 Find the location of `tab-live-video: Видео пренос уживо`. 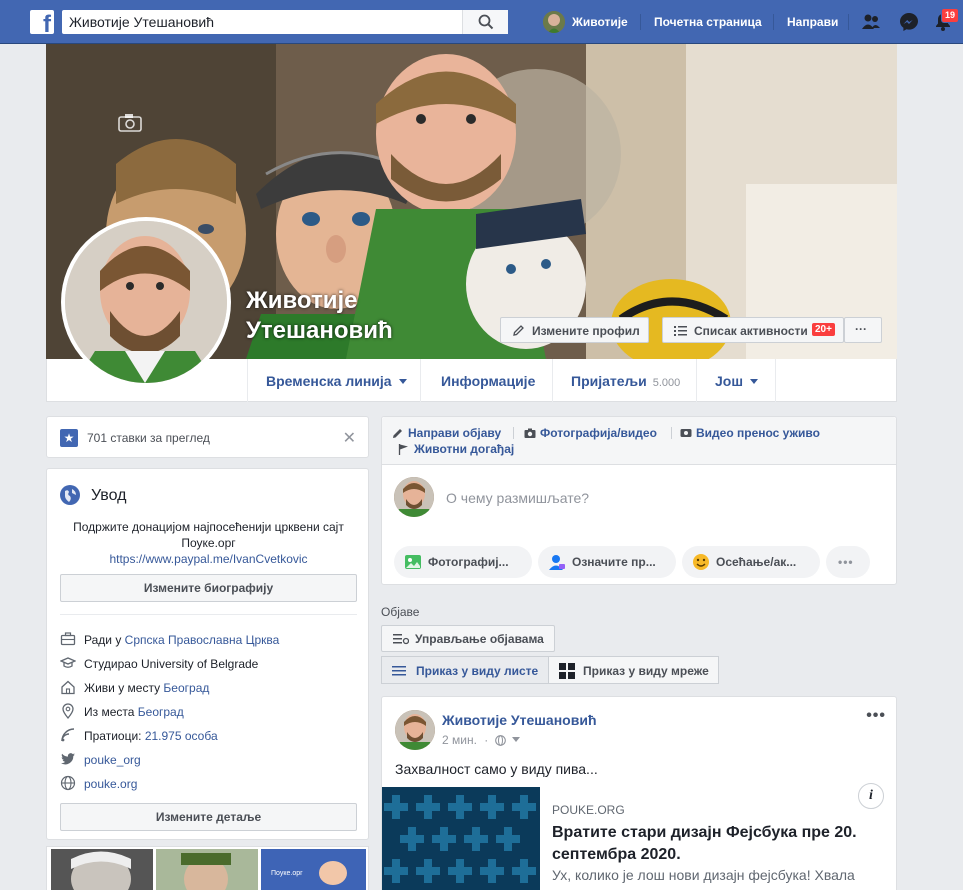

tab-live-video: Видео пренос уживо is located at coordinates (750, 433).